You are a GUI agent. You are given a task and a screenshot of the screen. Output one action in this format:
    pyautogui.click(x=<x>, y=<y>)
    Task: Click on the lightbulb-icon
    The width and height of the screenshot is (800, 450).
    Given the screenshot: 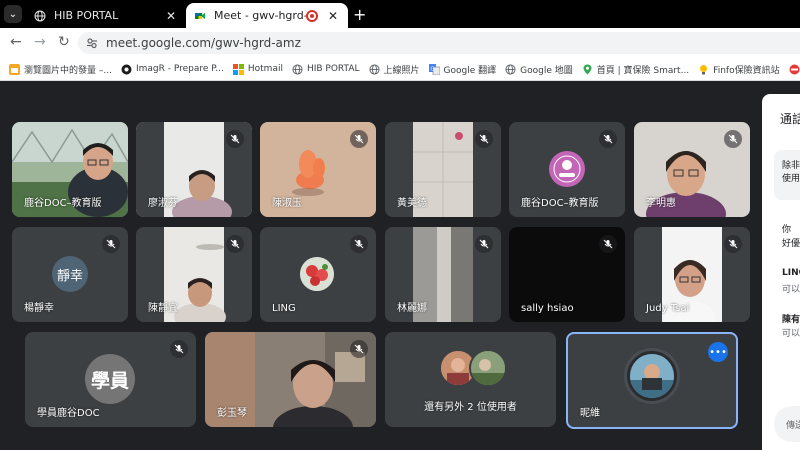 What is the action you would take?
    pyautogui.click(x=704, y=69)
    